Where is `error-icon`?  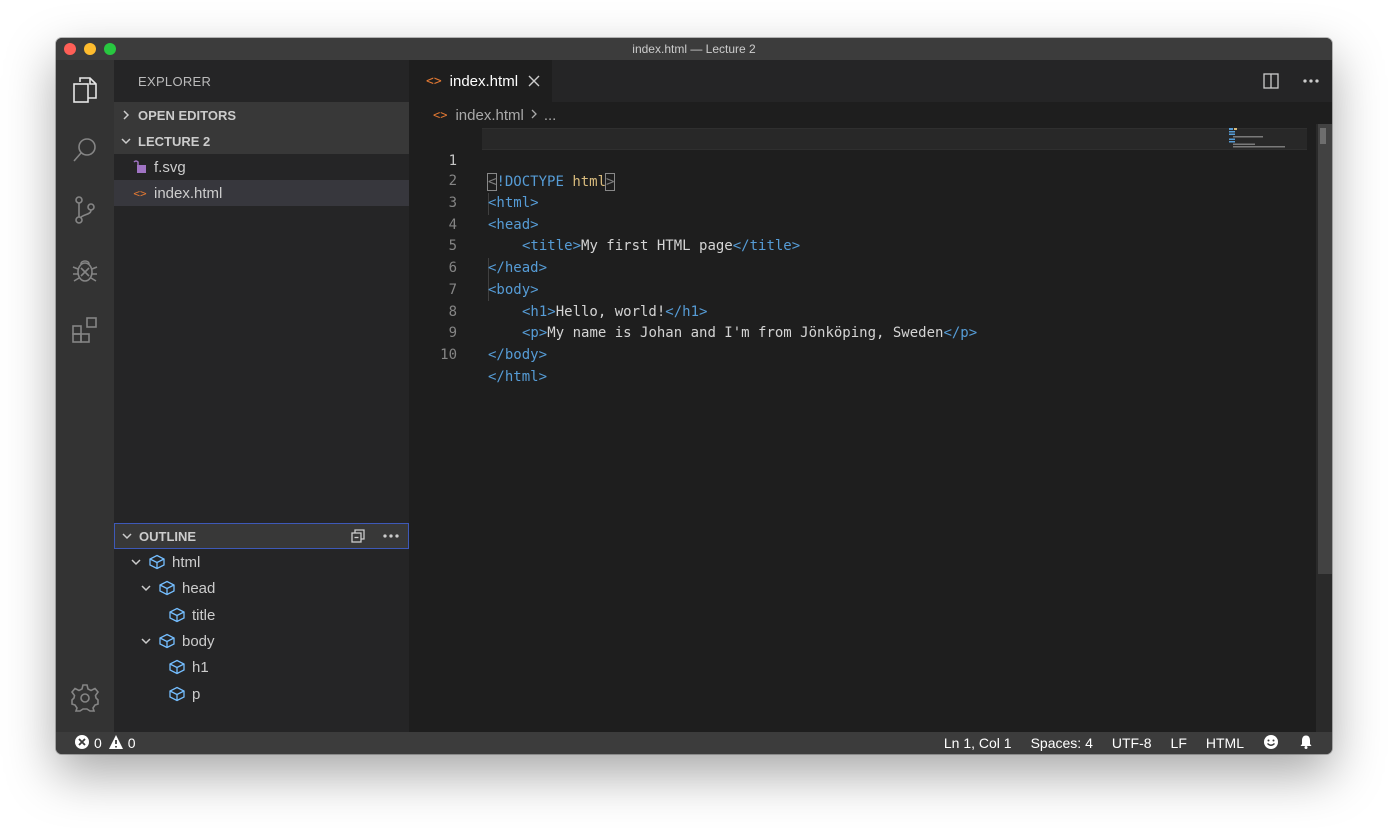
error-icon is located at coordinates (82, 743).